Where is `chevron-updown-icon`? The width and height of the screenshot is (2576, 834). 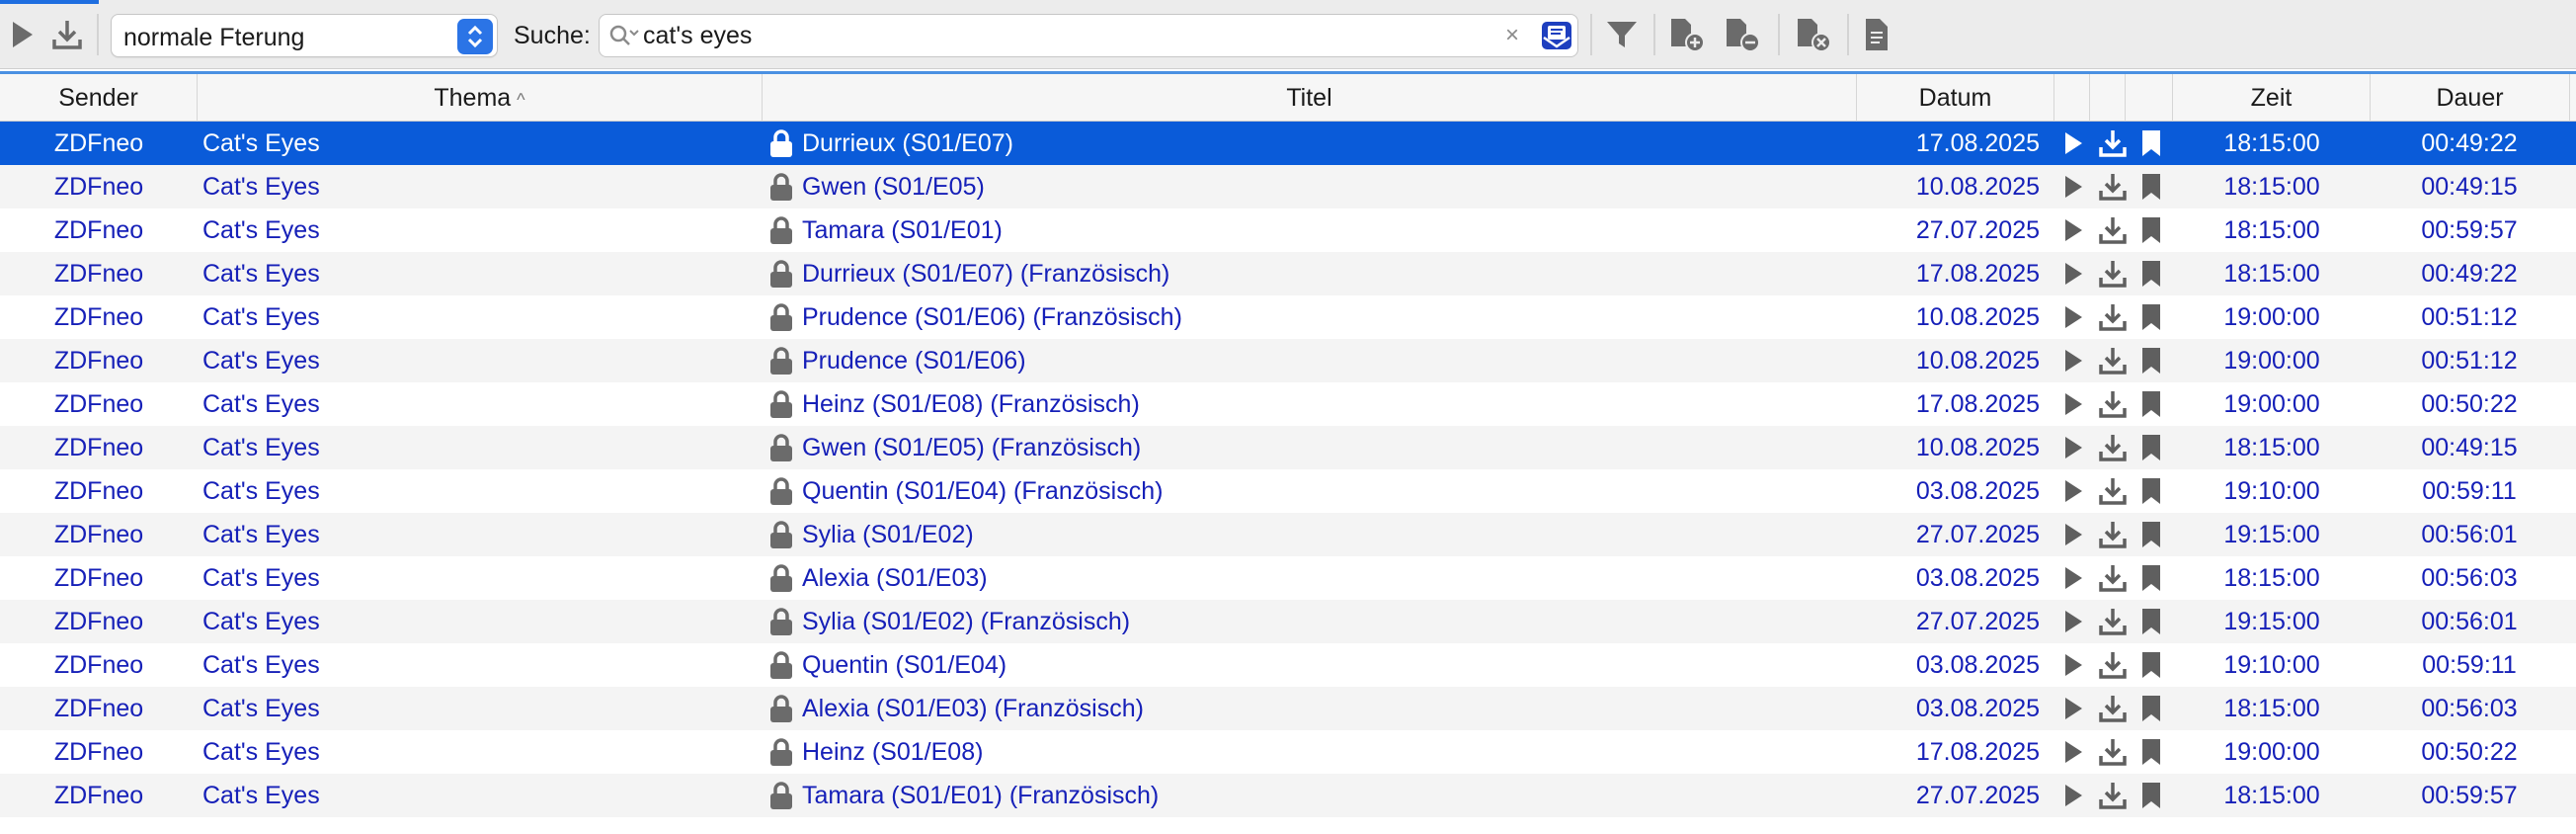 chevron-updown-icon is located at coordinates (475, 36).